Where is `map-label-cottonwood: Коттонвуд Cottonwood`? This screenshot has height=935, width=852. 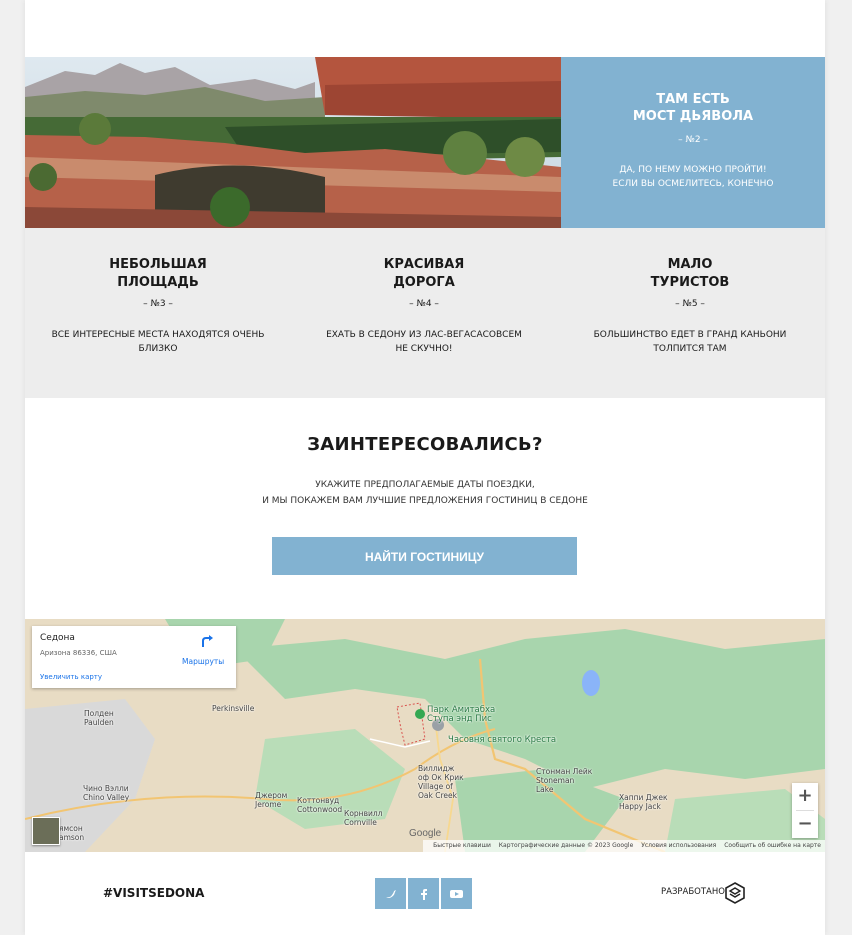
map-label-cottonwood: Коттонвуд Cottonwood is located at coordinates (320, 805).